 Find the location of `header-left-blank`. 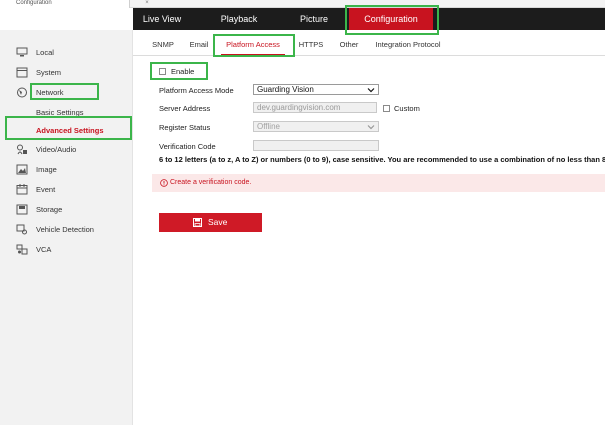

header-left-blank is located at coordinates (66, 19).